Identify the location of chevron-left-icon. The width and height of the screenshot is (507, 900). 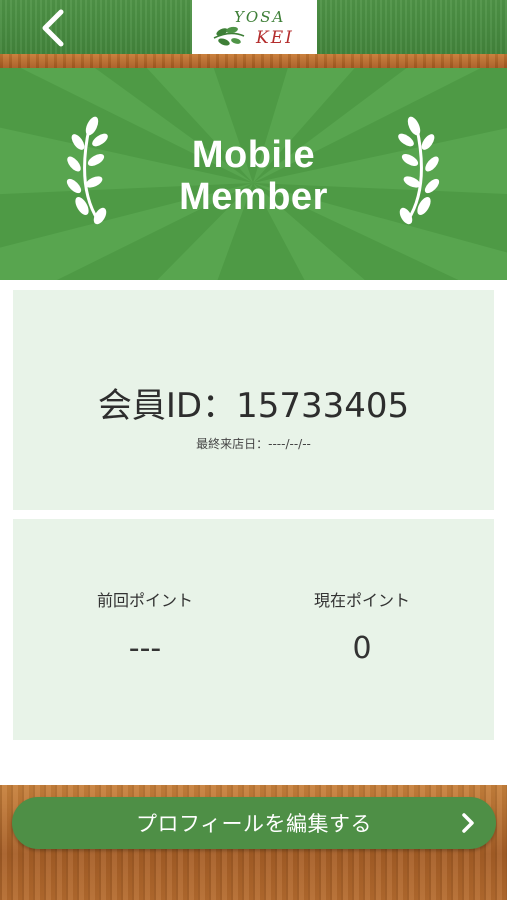
(53, 28).